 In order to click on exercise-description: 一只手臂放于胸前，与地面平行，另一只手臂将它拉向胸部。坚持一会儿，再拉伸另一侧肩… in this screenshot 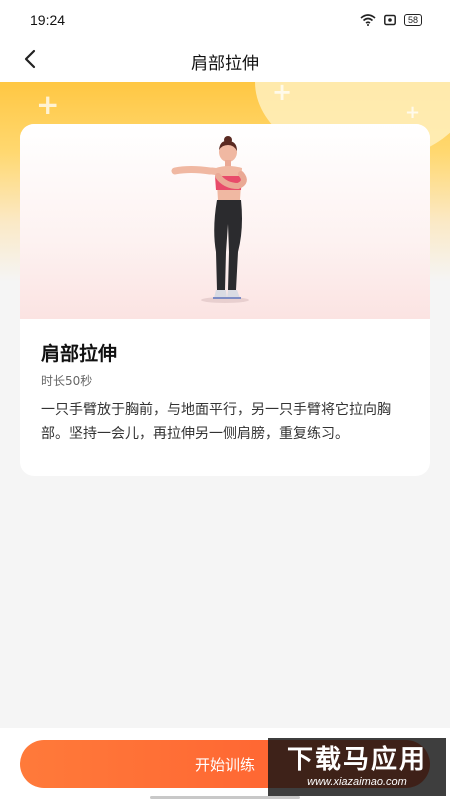, I will do `click(216, 422)`.